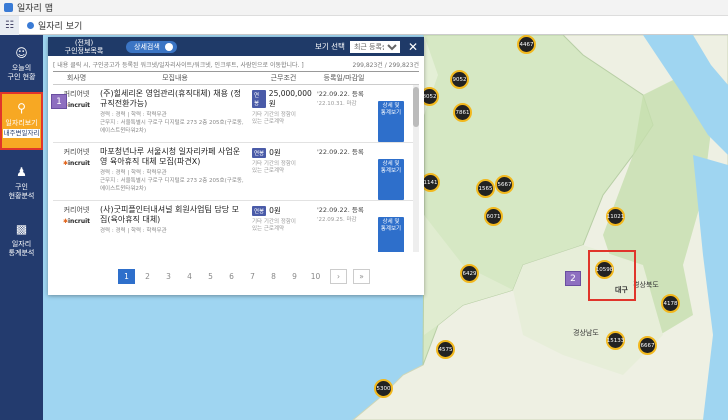  Describe the element at coordinates (386, 65) in the screenshot. I see `result-count: 299,823건 / 299,823건` at that location.